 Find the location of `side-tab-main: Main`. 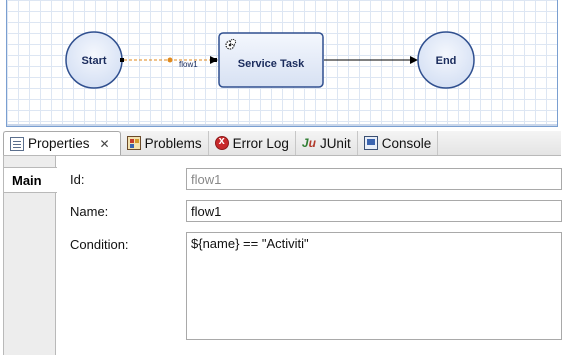

side-tab-main: Main is located at coordinates (30, 180).